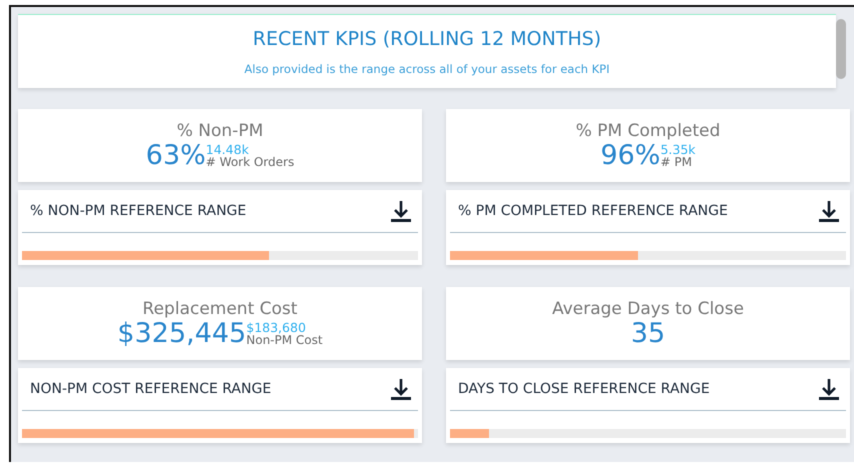 The height and width of the screenshot is (464, 854). I want to click on kpi-sub-value: 5.35k, so click(678, 149).